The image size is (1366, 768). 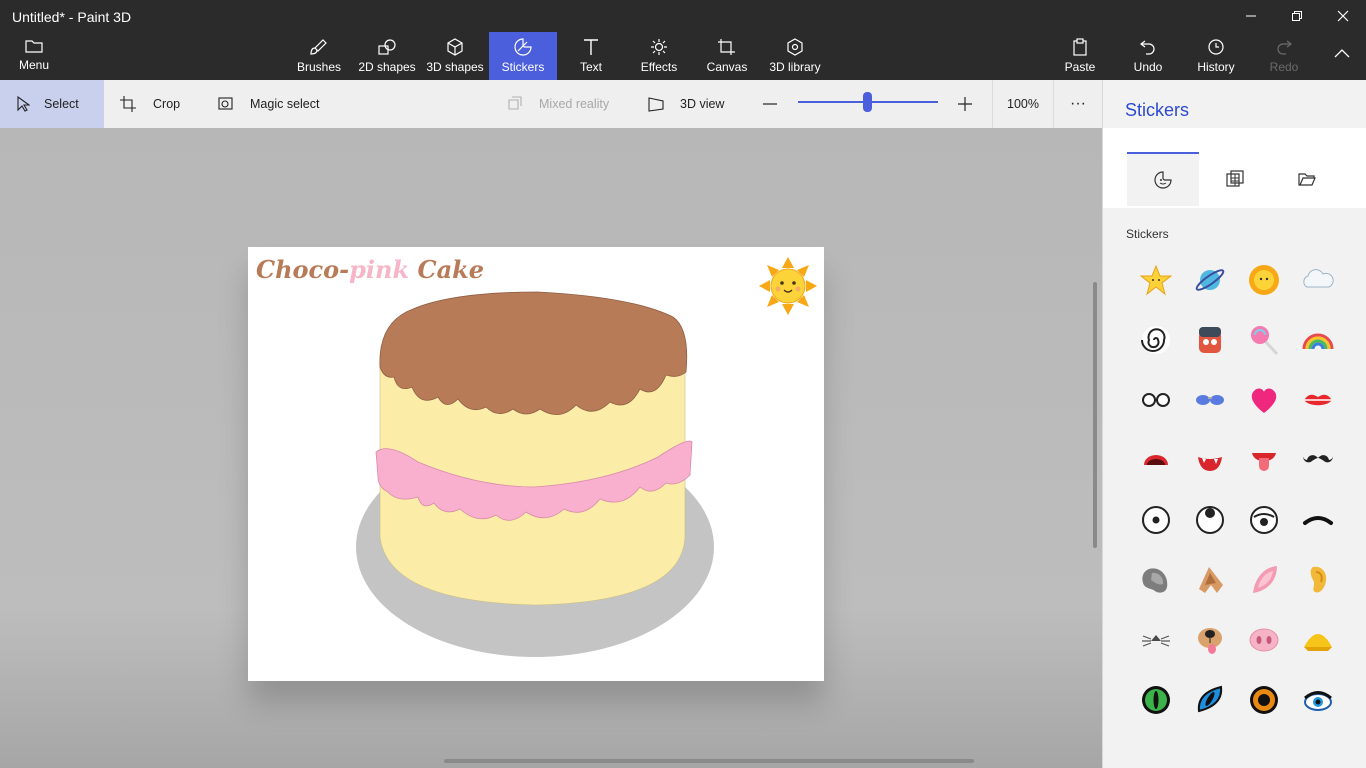 I want to click on 2d-shapes-icon, so click(x=387, y=47).